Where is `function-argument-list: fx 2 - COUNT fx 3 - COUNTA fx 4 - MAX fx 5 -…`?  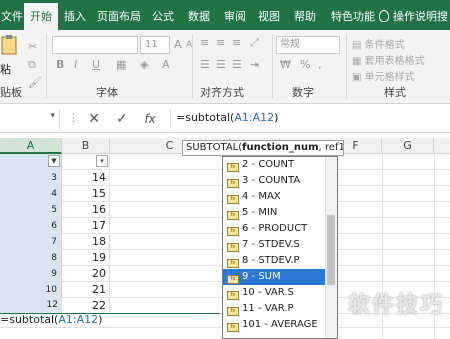 function-argument-list: fx 2 - COUNT fx 3 - COUNTA fx 4 - MAX fx 5 -… is located at coordinates (280, 247).